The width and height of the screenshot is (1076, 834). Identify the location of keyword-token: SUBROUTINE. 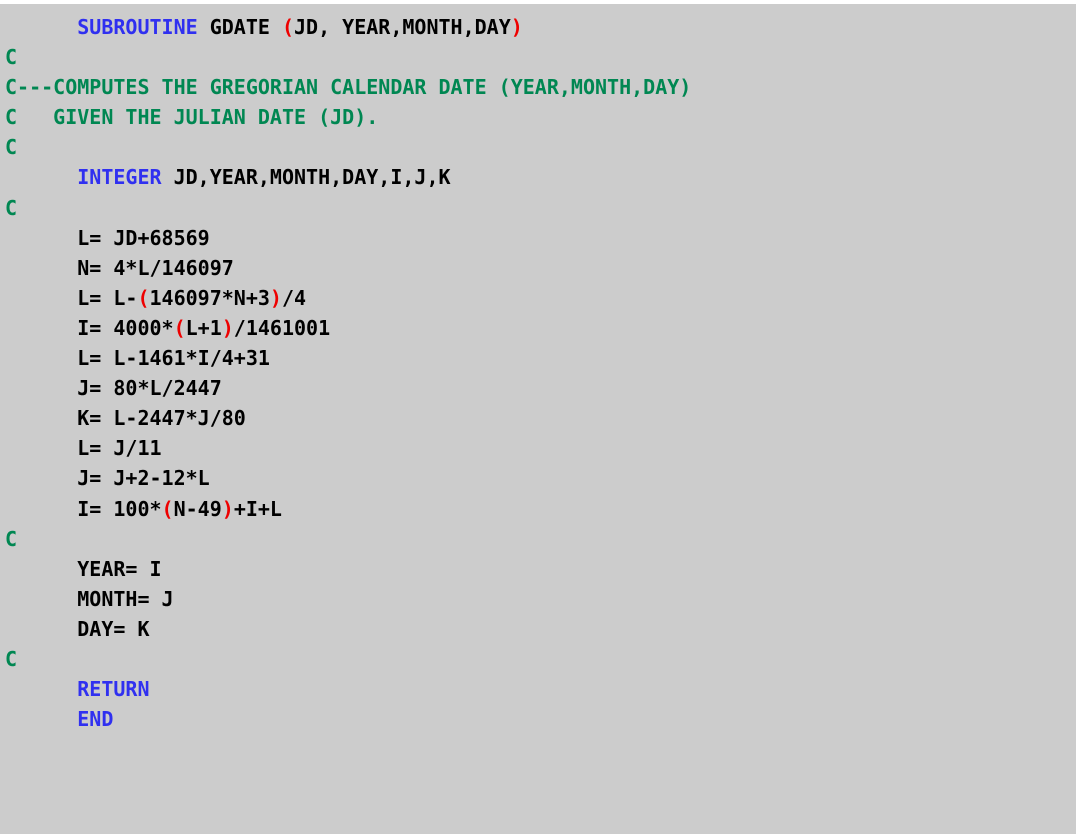
(137, 27).